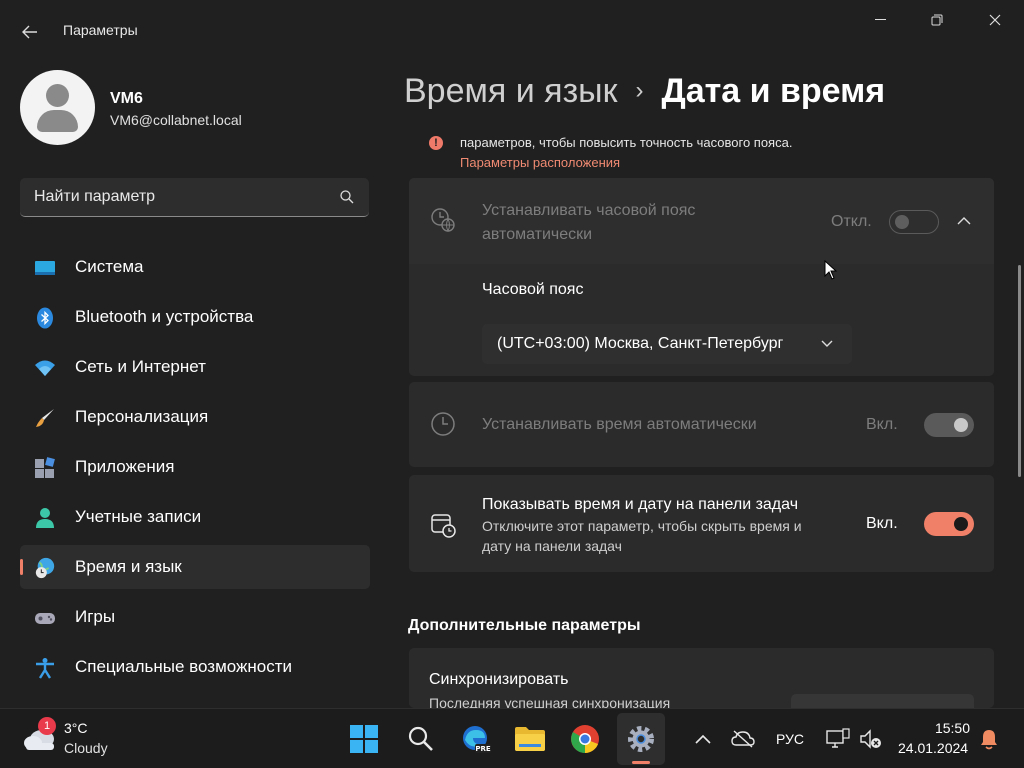  Describe the element at coordinates (524, 625) in the screenshot. I see `additional-settings-heading: Дополнительные параметры` at that location.